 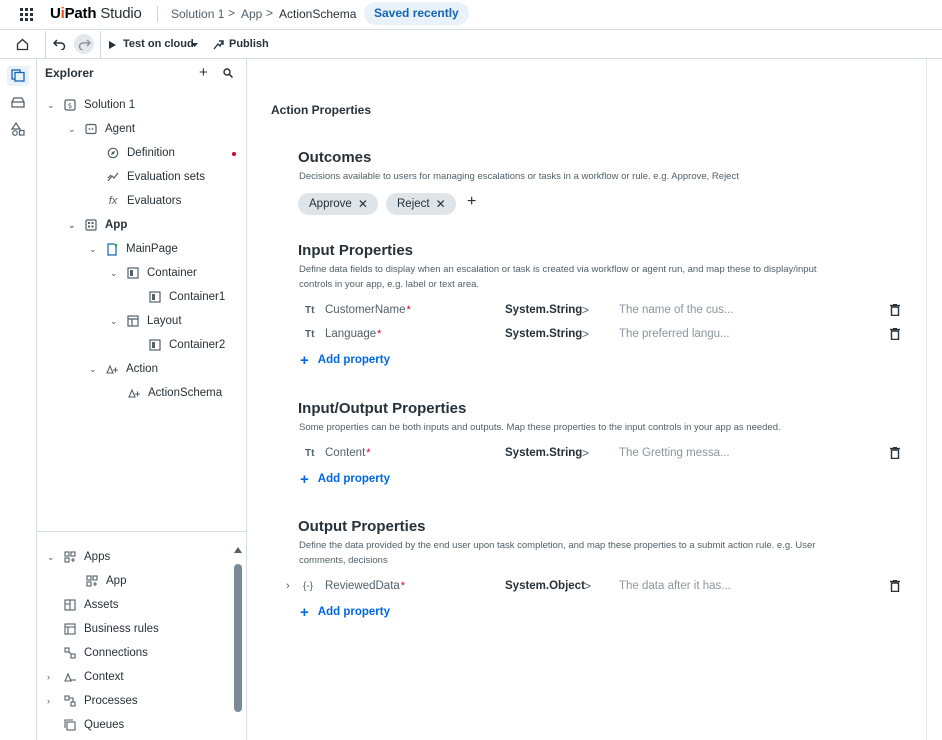 I want to click on redo-button, so click(x=84, y=44).